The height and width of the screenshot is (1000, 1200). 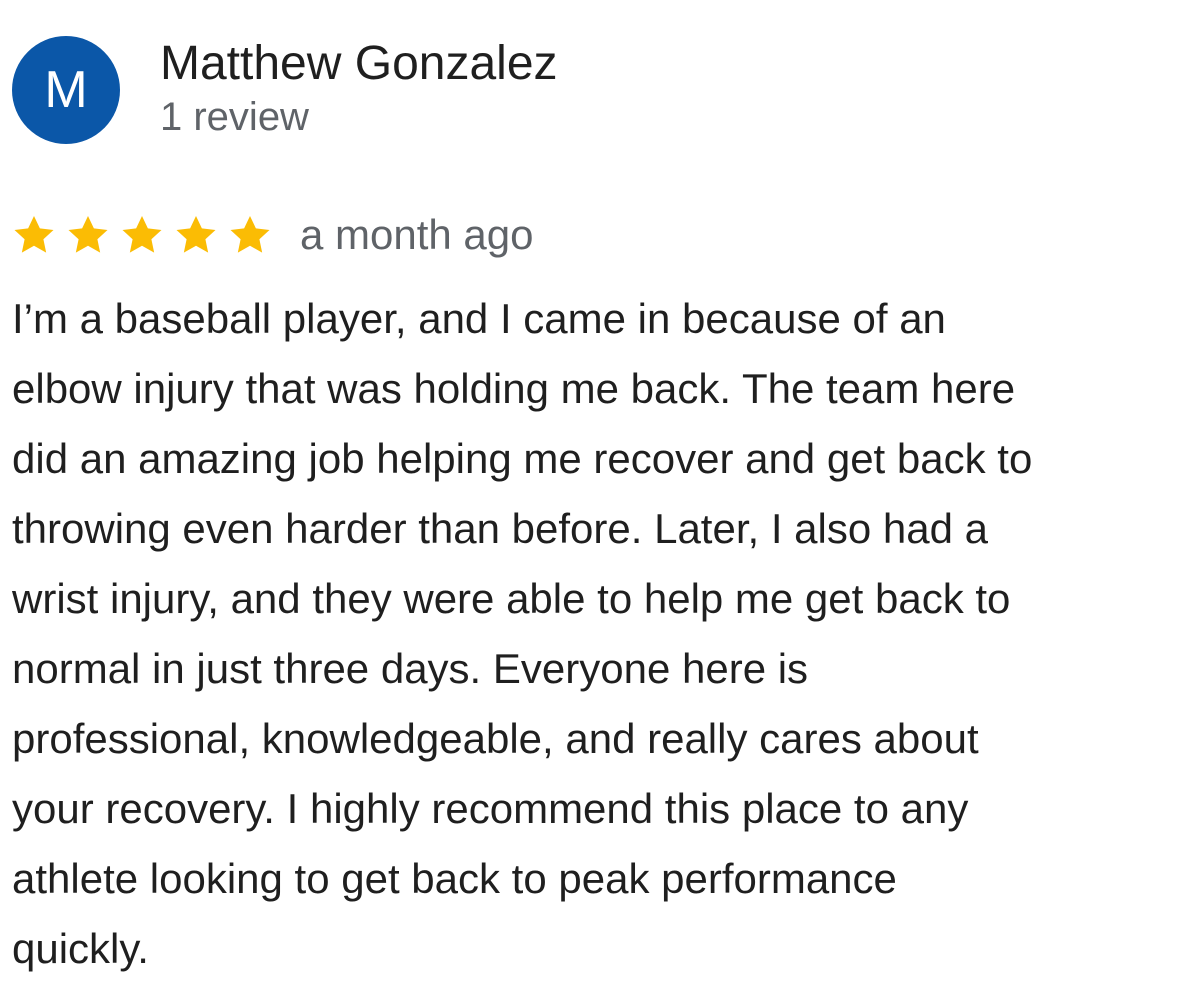 I want to click on author-name: Matthew Gonzalez, so click(x=359, y=64).